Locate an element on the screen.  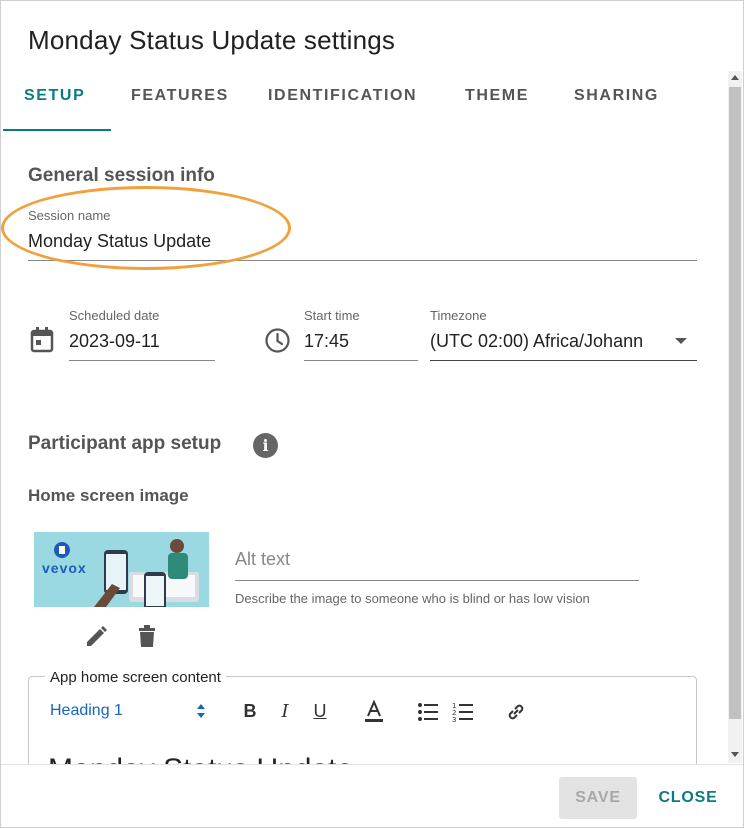
scroll-down-icon is located at coordinates (735, 754).